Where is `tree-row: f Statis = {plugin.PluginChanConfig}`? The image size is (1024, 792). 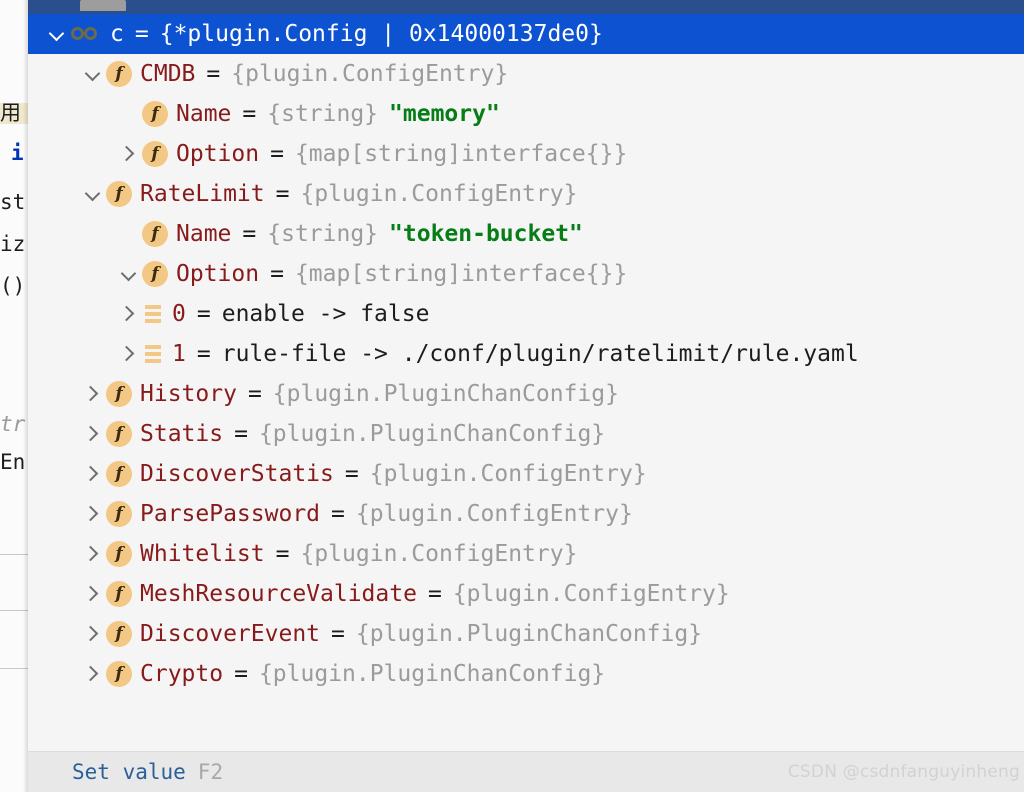
tree-row: f Statis = {plugin.PluginChanConfig} is located at coordinates (526, 434).